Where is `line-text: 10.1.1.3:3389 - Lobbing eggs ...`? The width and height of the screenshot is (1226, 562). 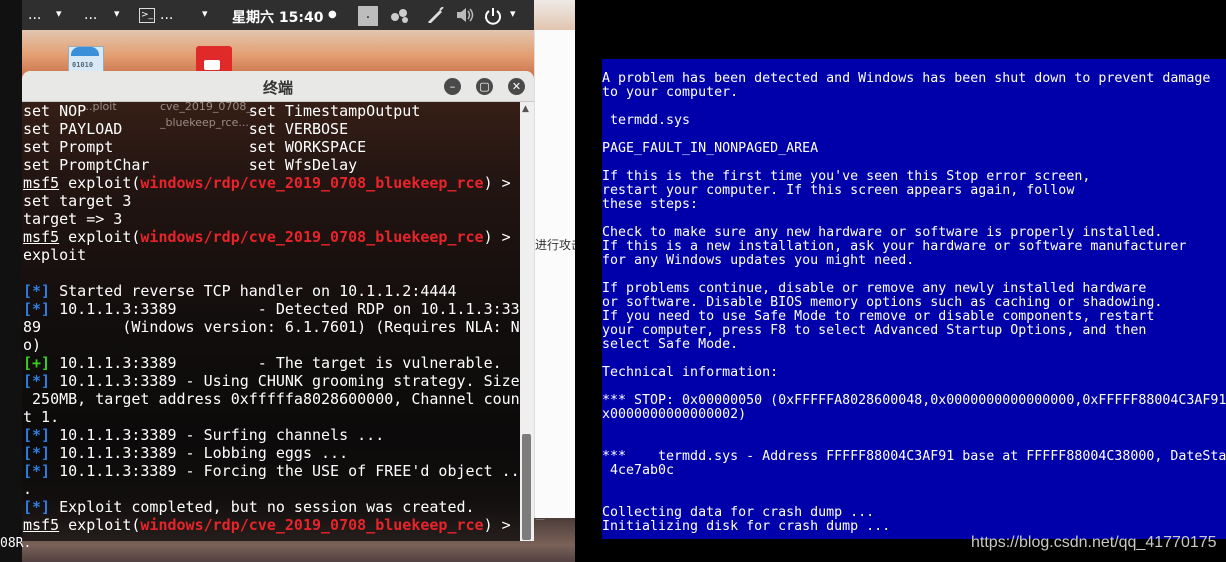 line-text: 10.1.1.3:3389 - Lobbing eggs ... is located at coordinates (199, 453).